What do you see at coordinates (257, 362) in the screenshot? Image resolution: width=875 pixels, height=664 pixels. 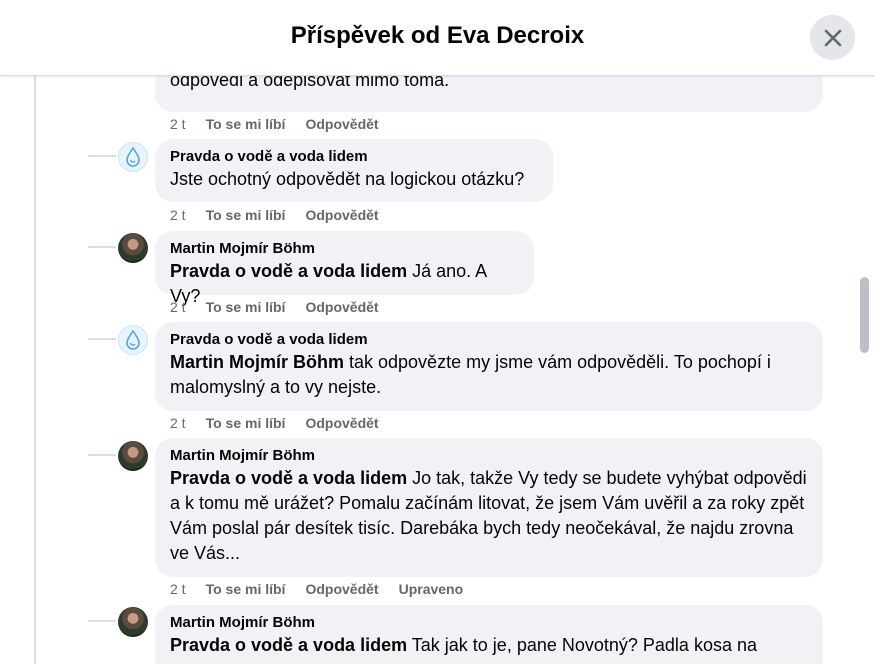 I see `mention-tag: Martin Mojmír Böhm` at bounding box center [257, 362].